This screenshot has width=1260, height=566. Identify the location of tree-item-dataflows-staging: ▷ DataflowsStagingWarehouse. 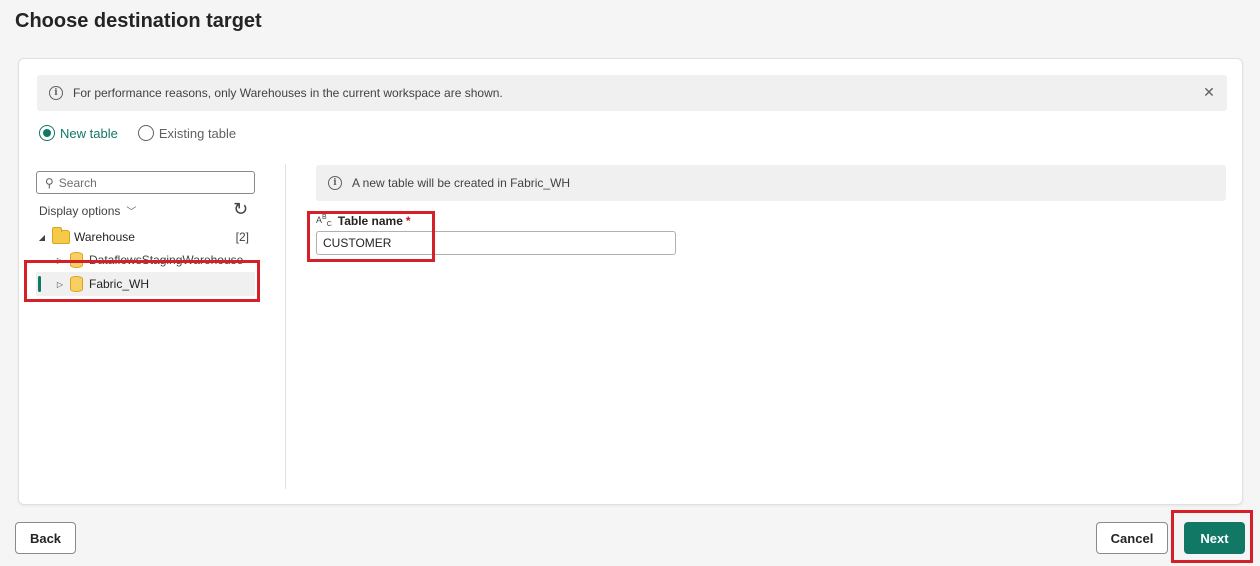
(145, 260).